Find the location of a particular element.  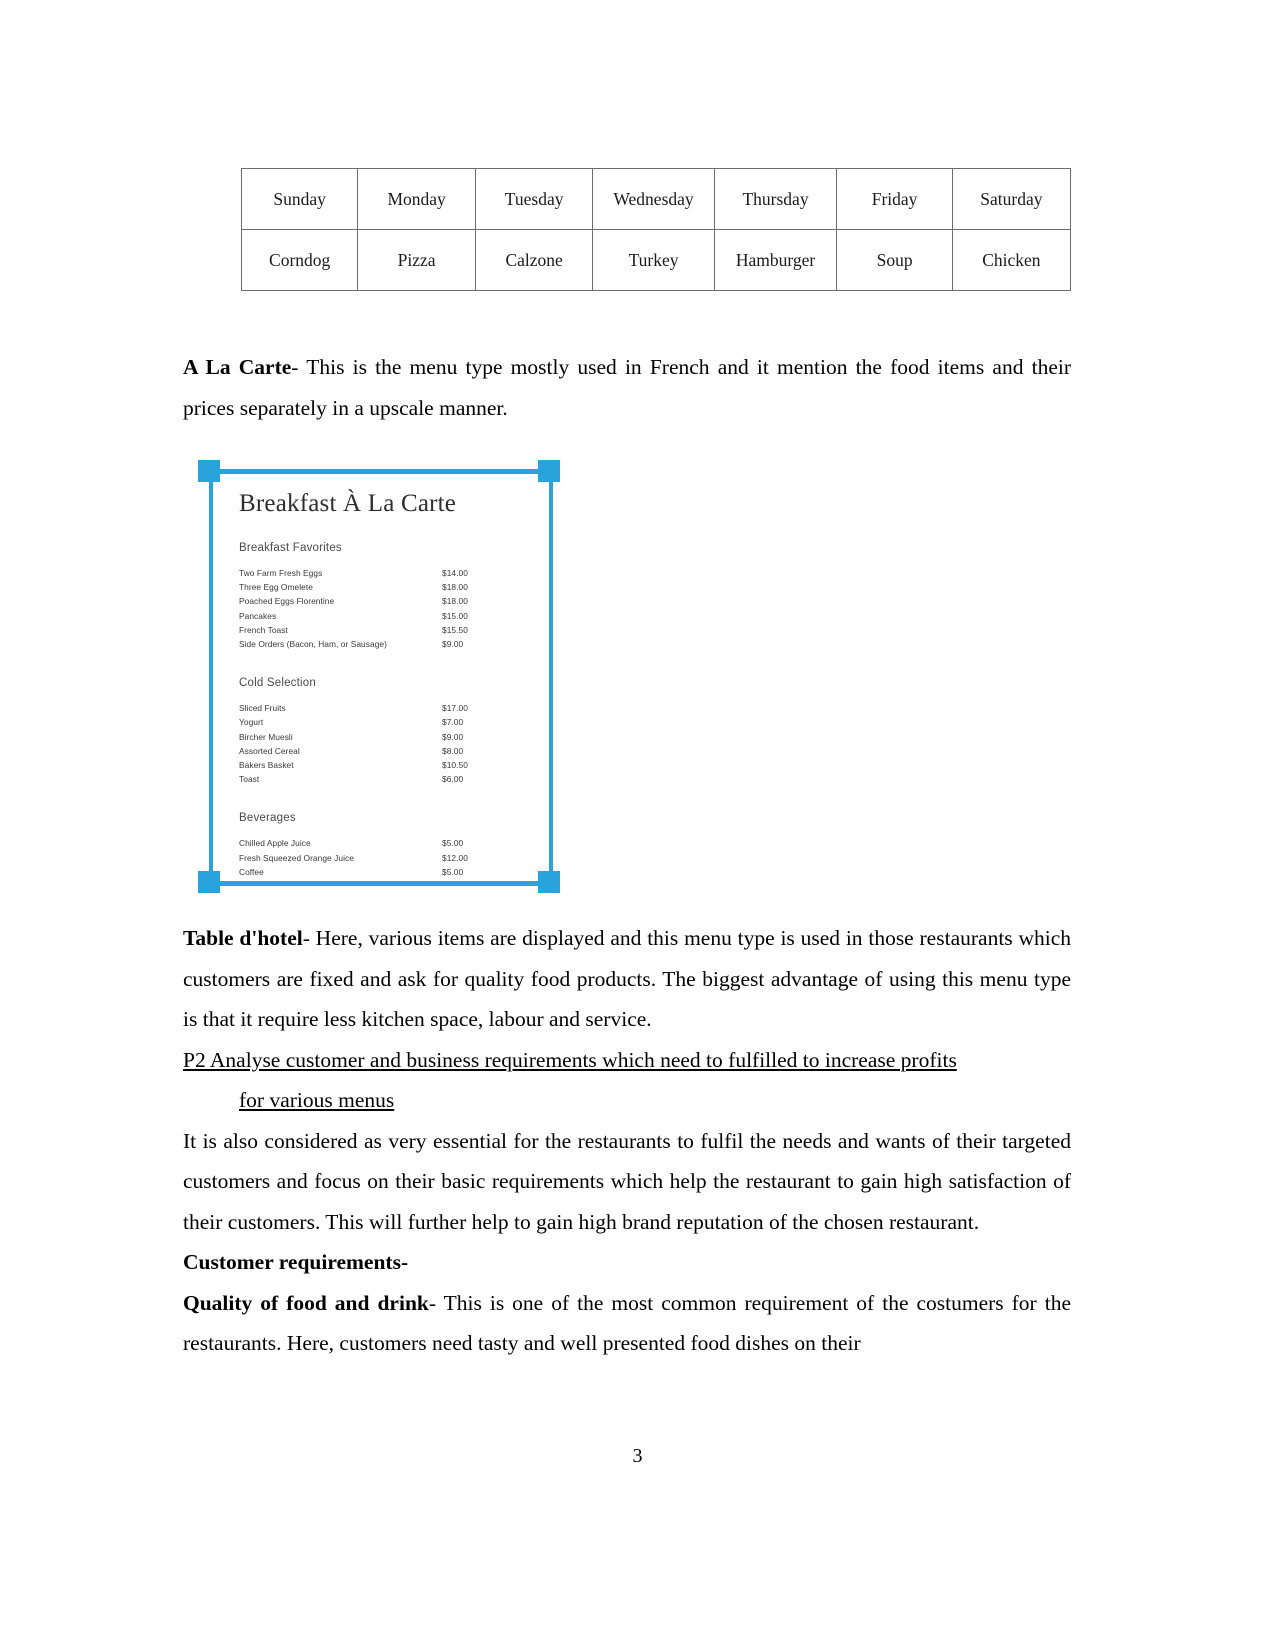

table-cell-day: Saturday is located at coordinates (1011, 199).